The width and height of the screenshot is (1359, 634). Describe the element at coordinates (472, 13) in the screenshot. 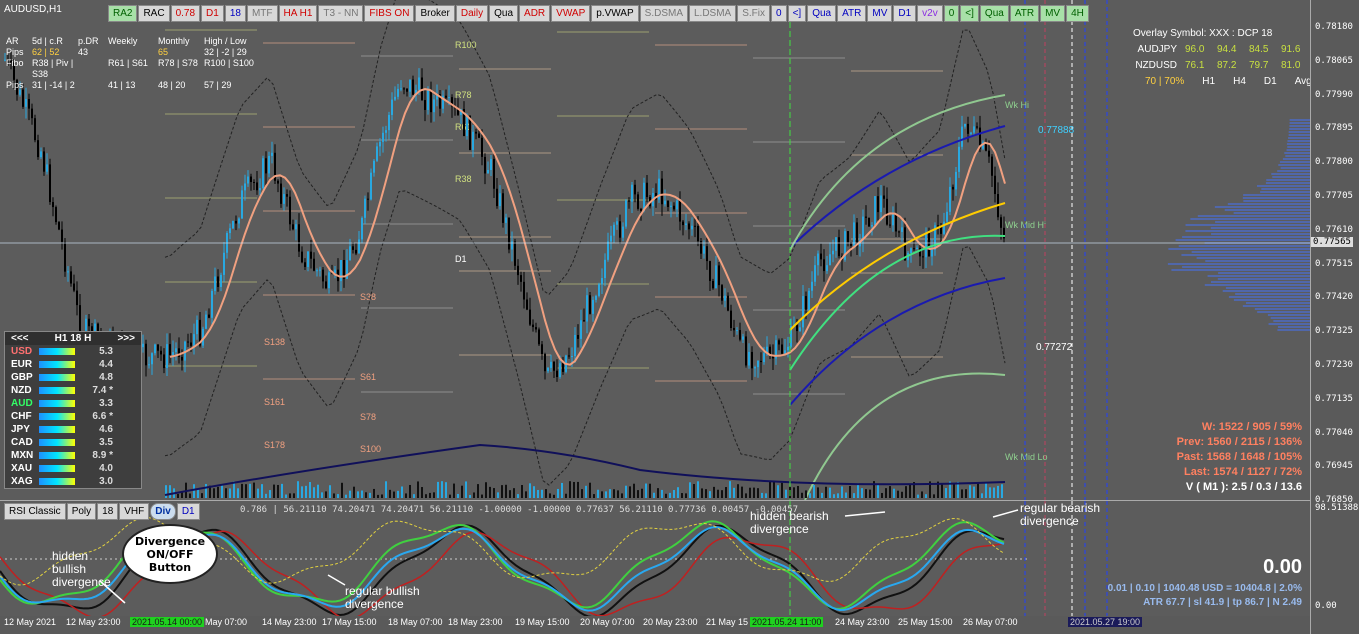

I see `toolbar-button-daily-10: Daily` at that location.